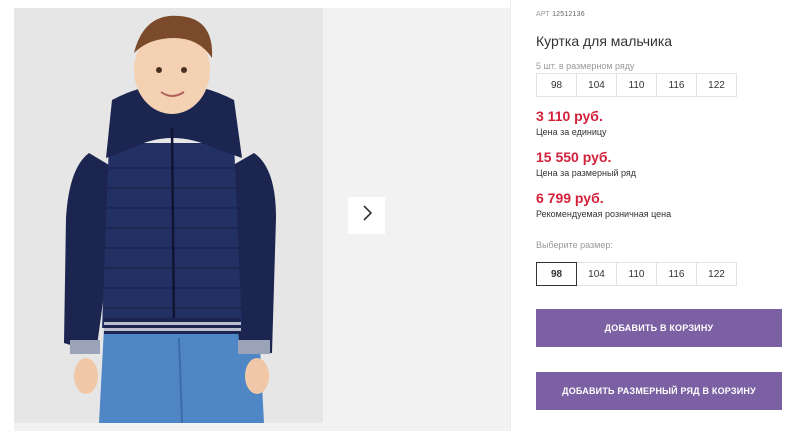 The height and width of the screenshot is (431, 800). I want to click on vertical-divider, so click(510, 215).